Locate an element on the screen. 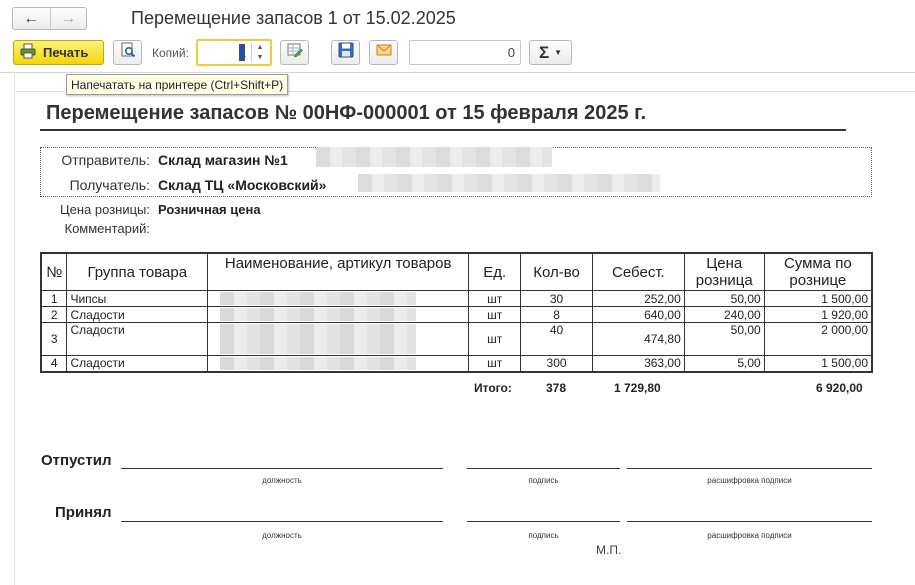 The width and height of the screenshot is (915, 585). price-type-value: Розничная цена is located at coordinates (209, 209).